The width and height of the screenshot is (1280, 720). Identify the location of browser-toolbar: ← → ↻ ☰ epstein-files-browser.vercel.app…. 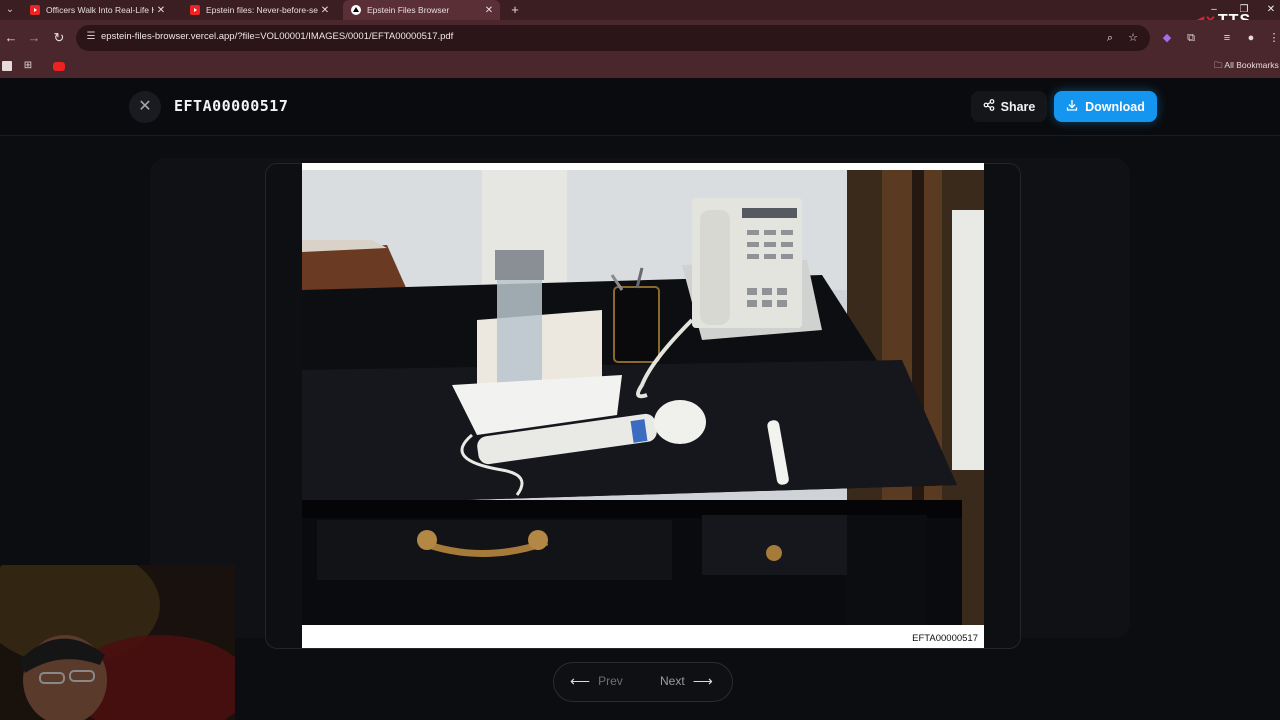
(640, 38).